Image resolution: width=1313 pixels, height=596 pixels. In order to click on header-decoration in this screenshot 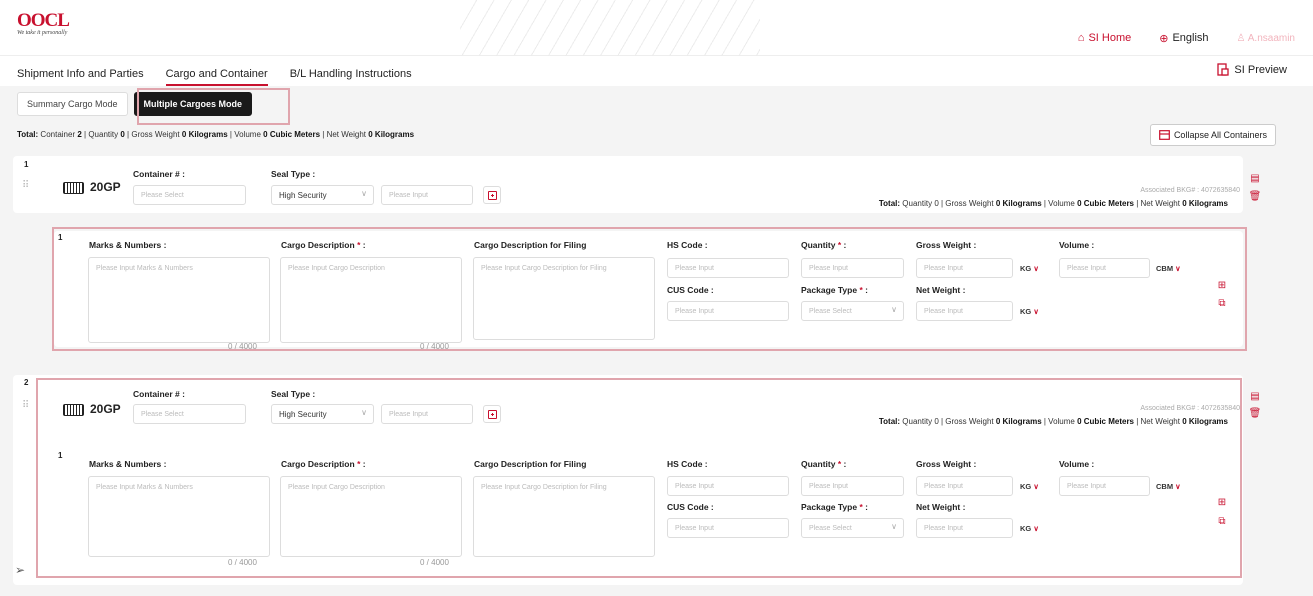, I will do `click(610, 28)`.